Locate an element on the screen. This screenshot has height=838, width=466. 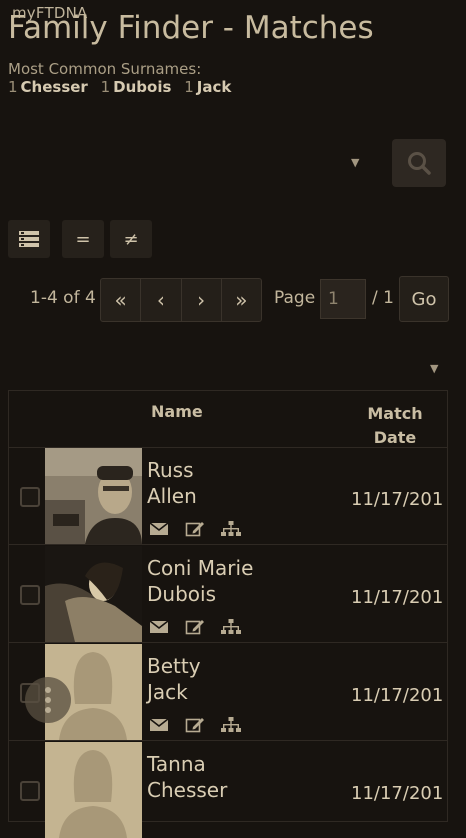
female-silhouette-icon is located at coordinates (93, 790).